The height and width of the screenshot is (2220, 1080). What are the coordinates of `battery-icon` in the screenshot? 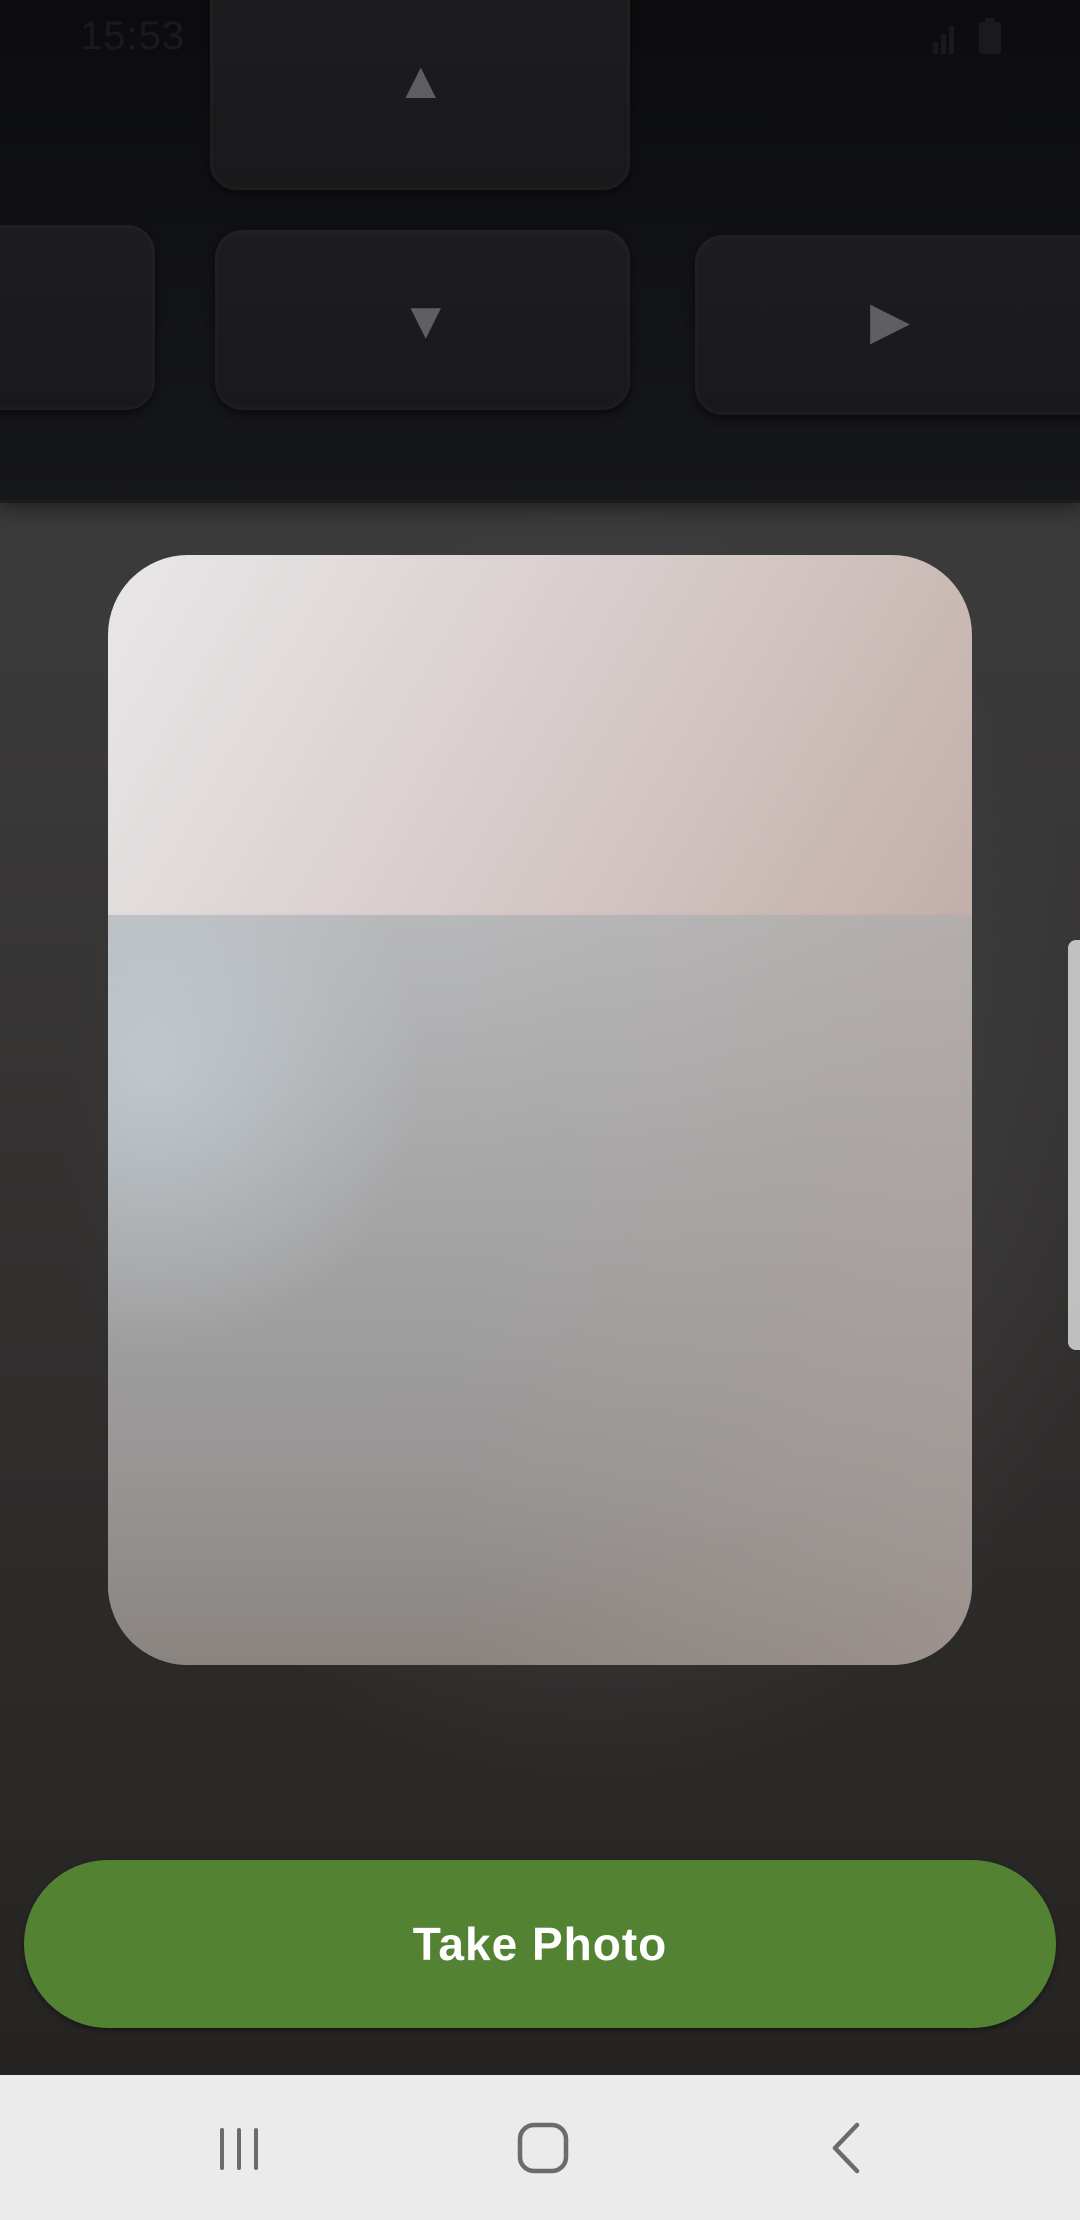 It's located at (990, 36).